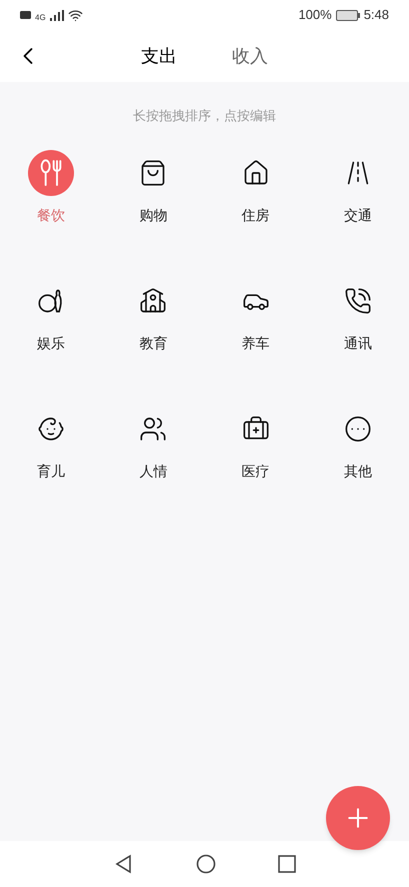 The width and height of the screenshot is (409, 887). I want to click on tab: 支出, so click(159, 56).